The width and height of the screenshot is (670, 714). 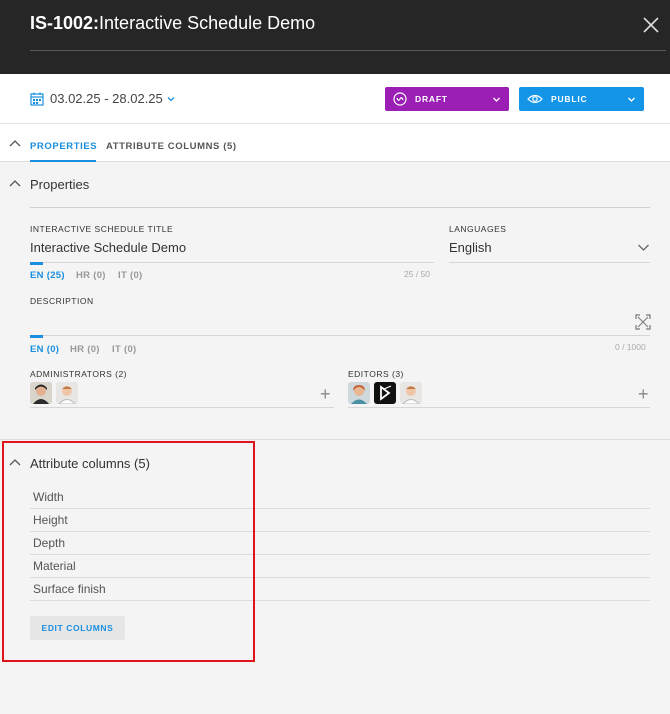 What do you see at coordinates (400, 99) in the screenshot?
I see `status-circle-icon` at bounding box center [400, 99].